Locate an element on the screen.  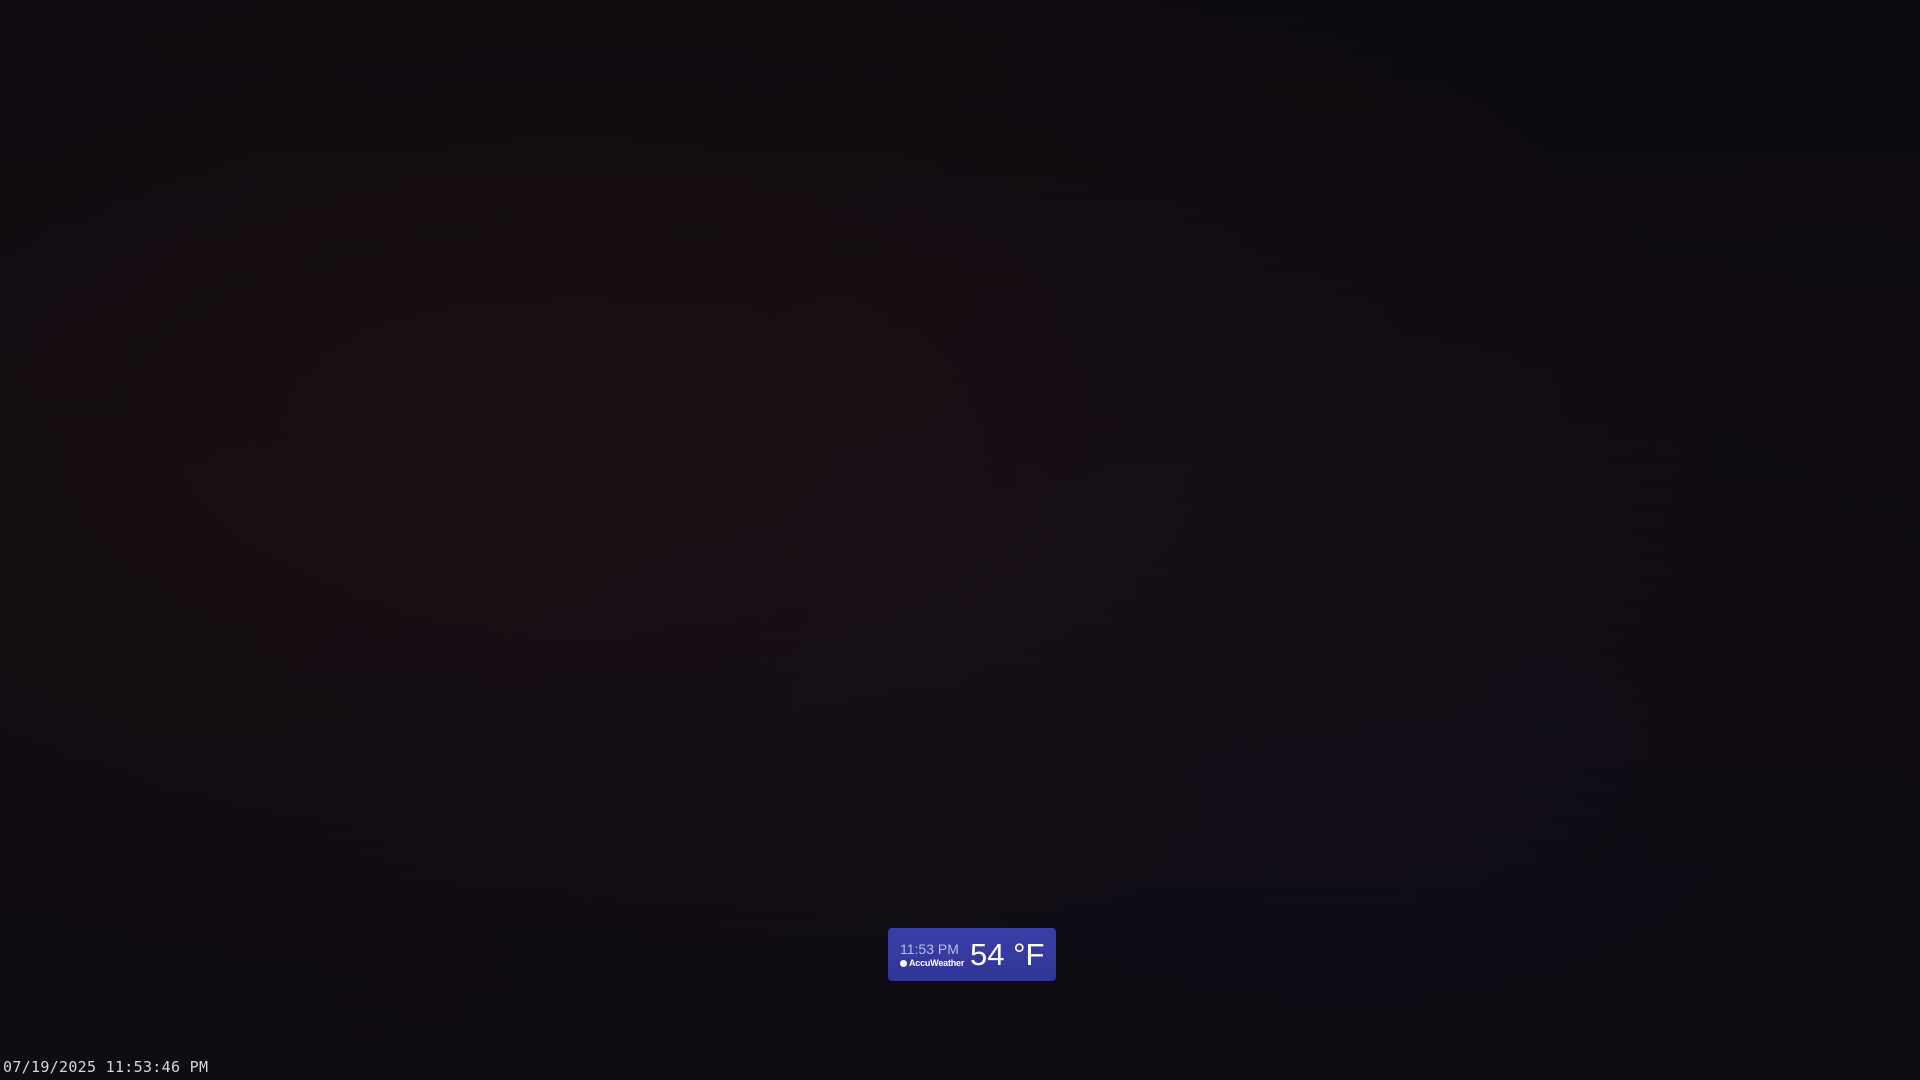
weather-brand: AccuWeather is located at coordinates (932, 963).